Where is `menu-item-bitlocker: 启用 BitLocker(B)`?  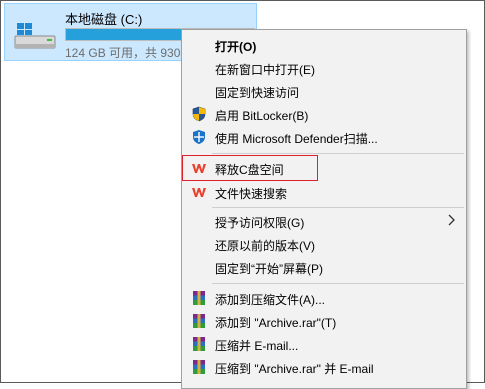
menu-item-bitlocker: 启用 BitLocker(B) is located at coordinates (324, 114).